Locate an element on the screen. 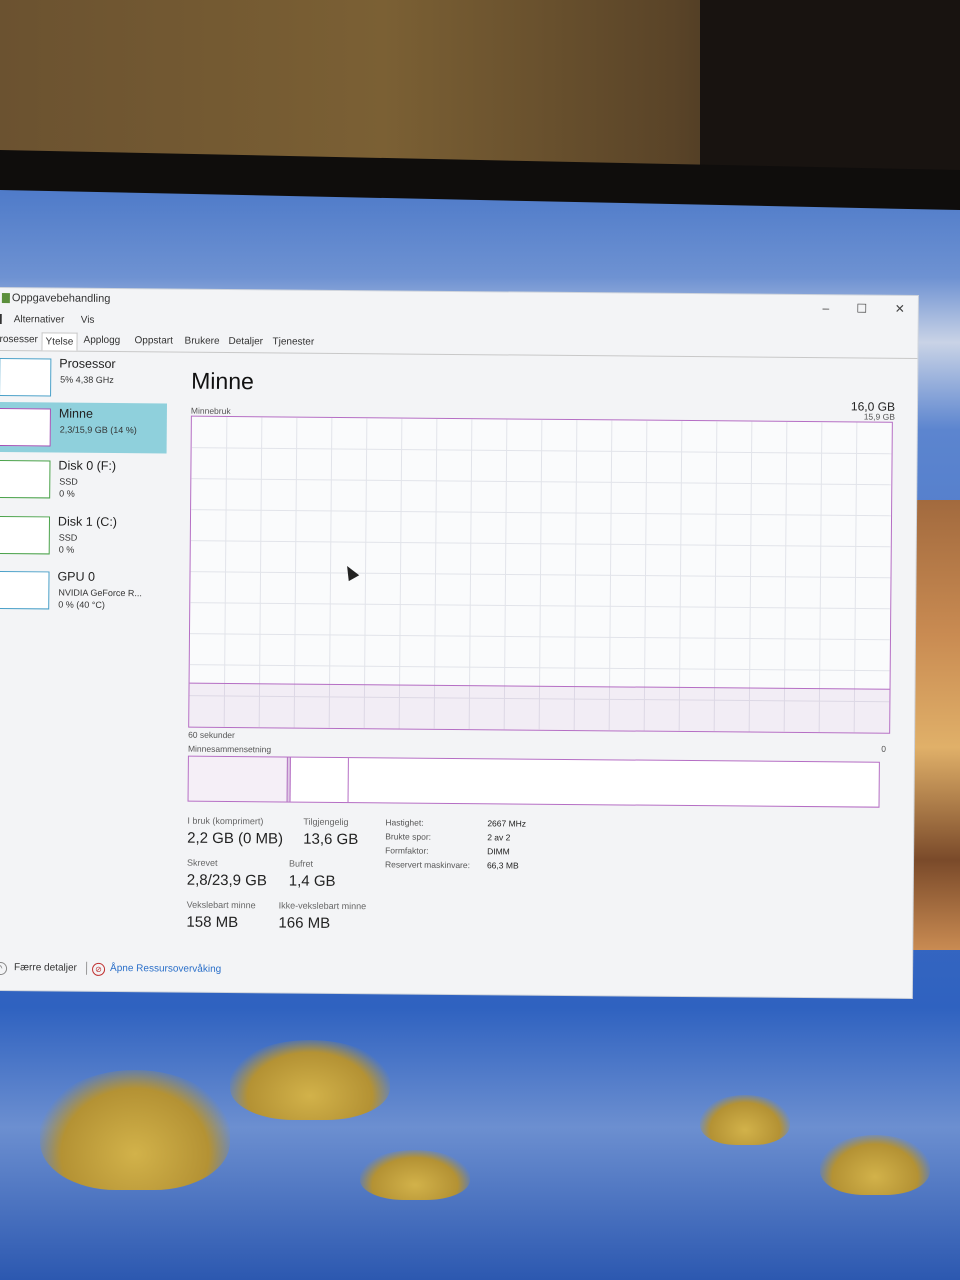 This screenshot has width=960, height=1280. slots-value: 2 av 2 is located at coordinates (499, 837).